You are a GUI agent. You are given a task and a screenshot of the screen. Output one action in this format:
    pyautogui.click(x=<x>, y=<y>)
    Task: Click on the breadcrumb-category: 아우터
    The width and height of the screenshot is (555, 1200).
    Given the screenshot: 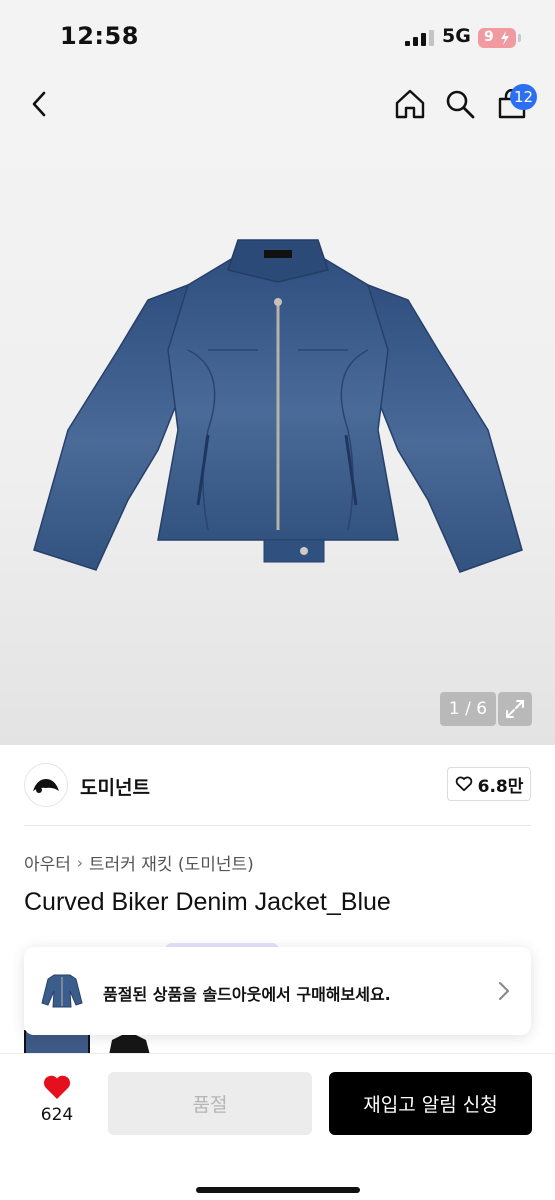 What is the action you would take?
    pyautogui.click(x=47, y=862)
    